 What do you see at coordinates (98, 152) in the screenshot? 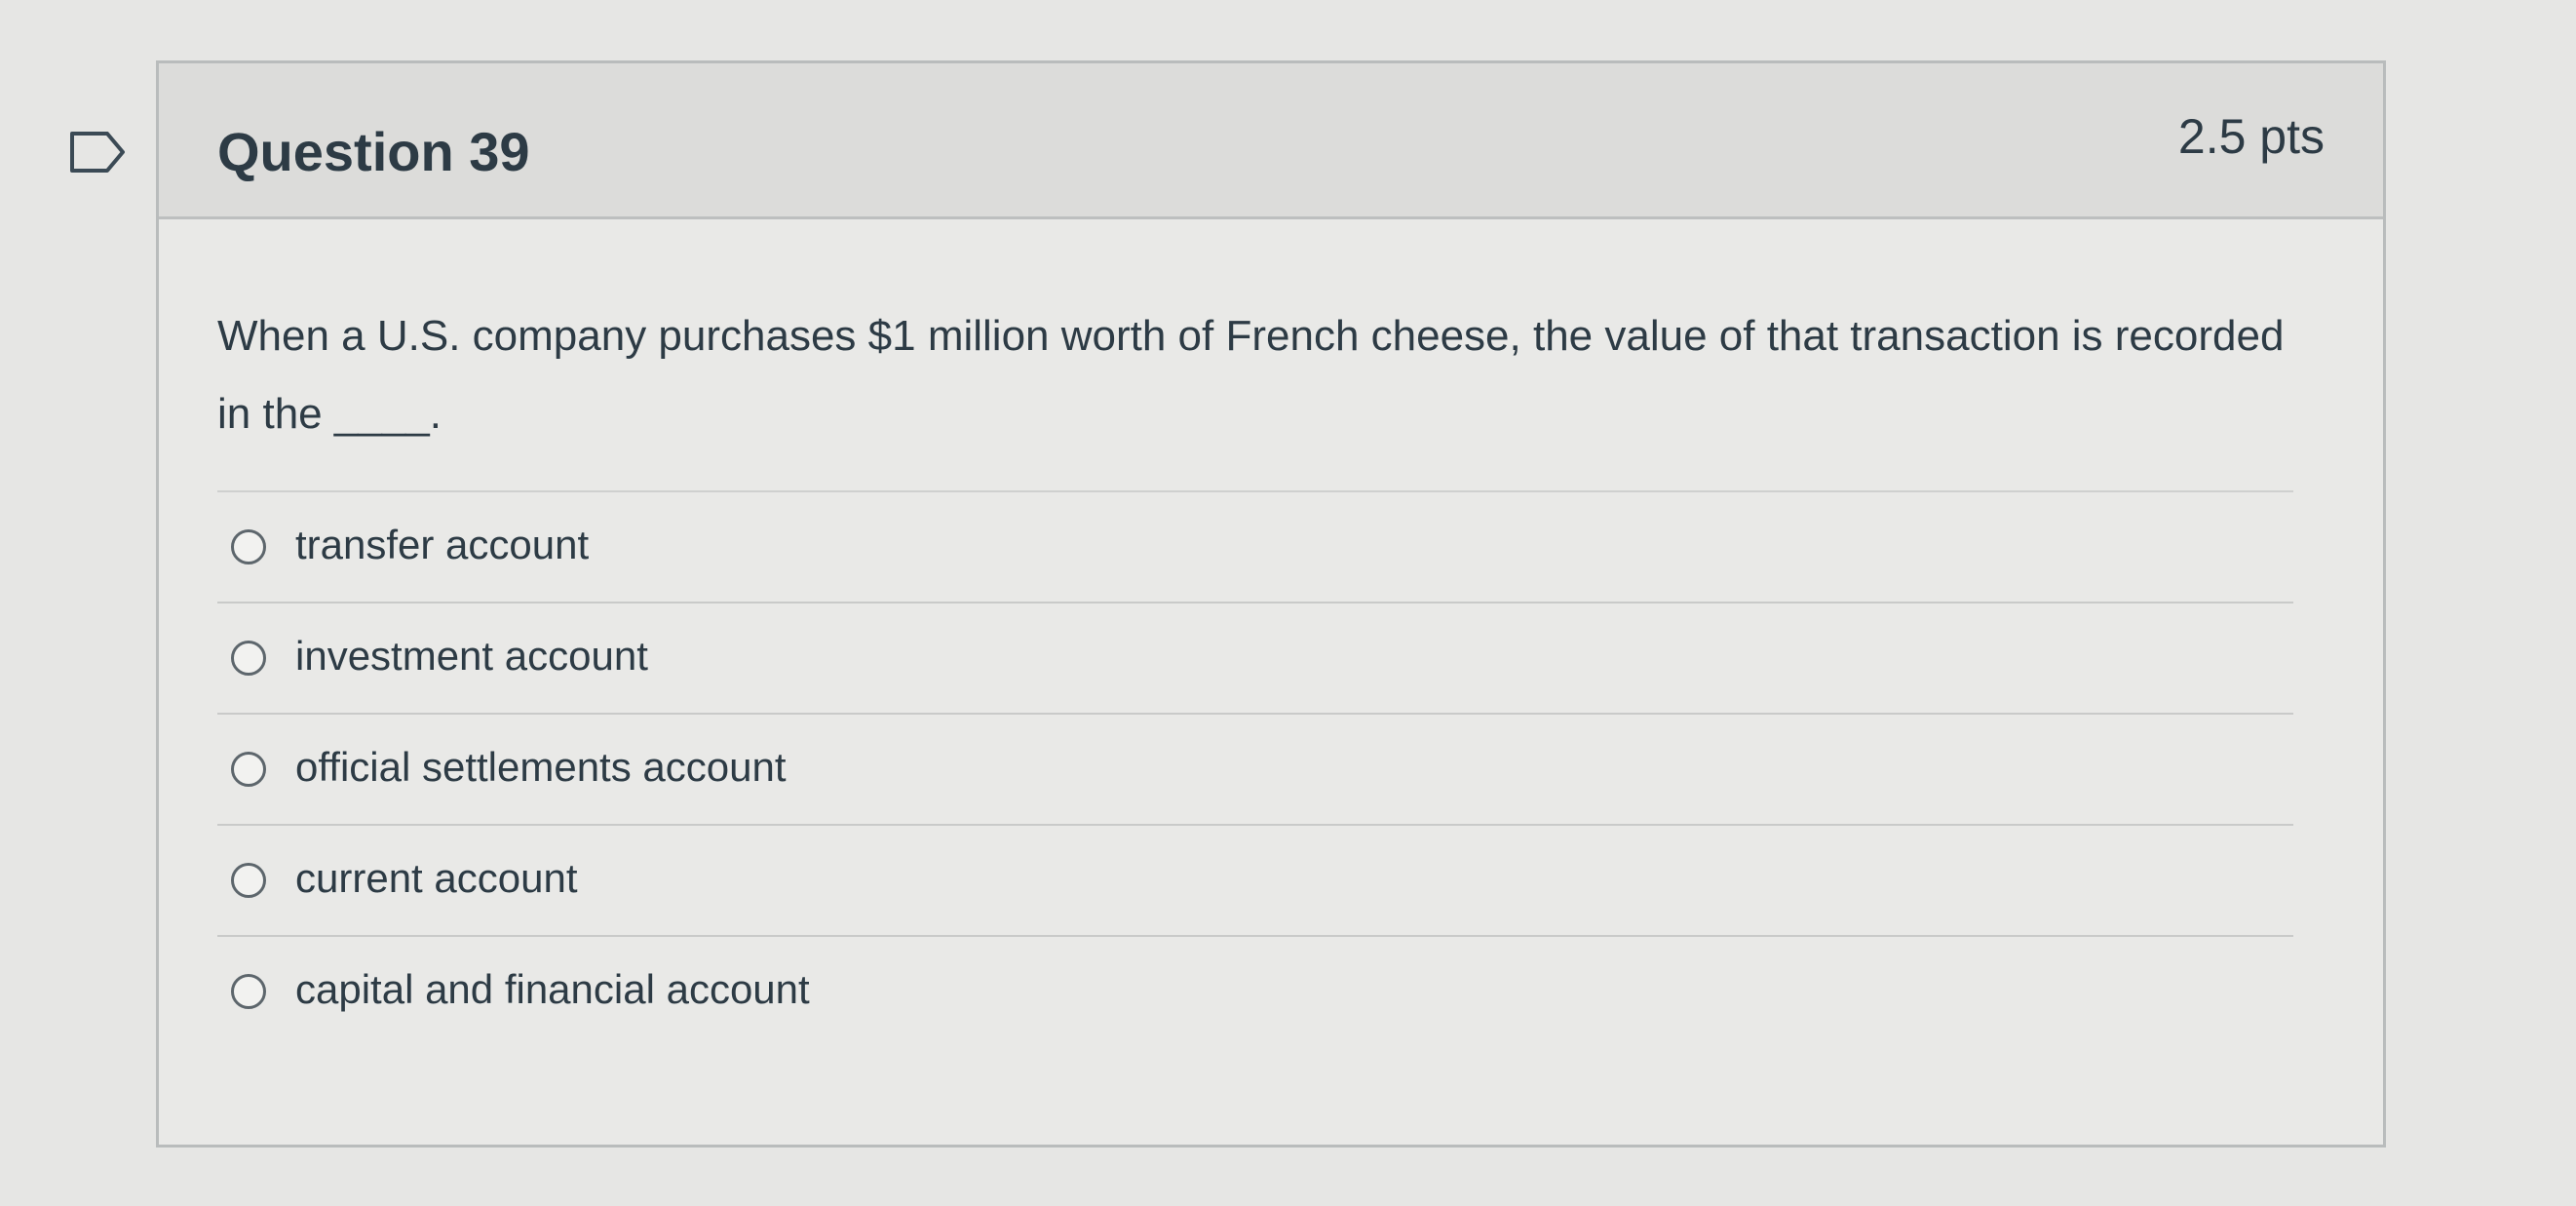
I see `flag-question-icon` at bounding box center [98, 152].